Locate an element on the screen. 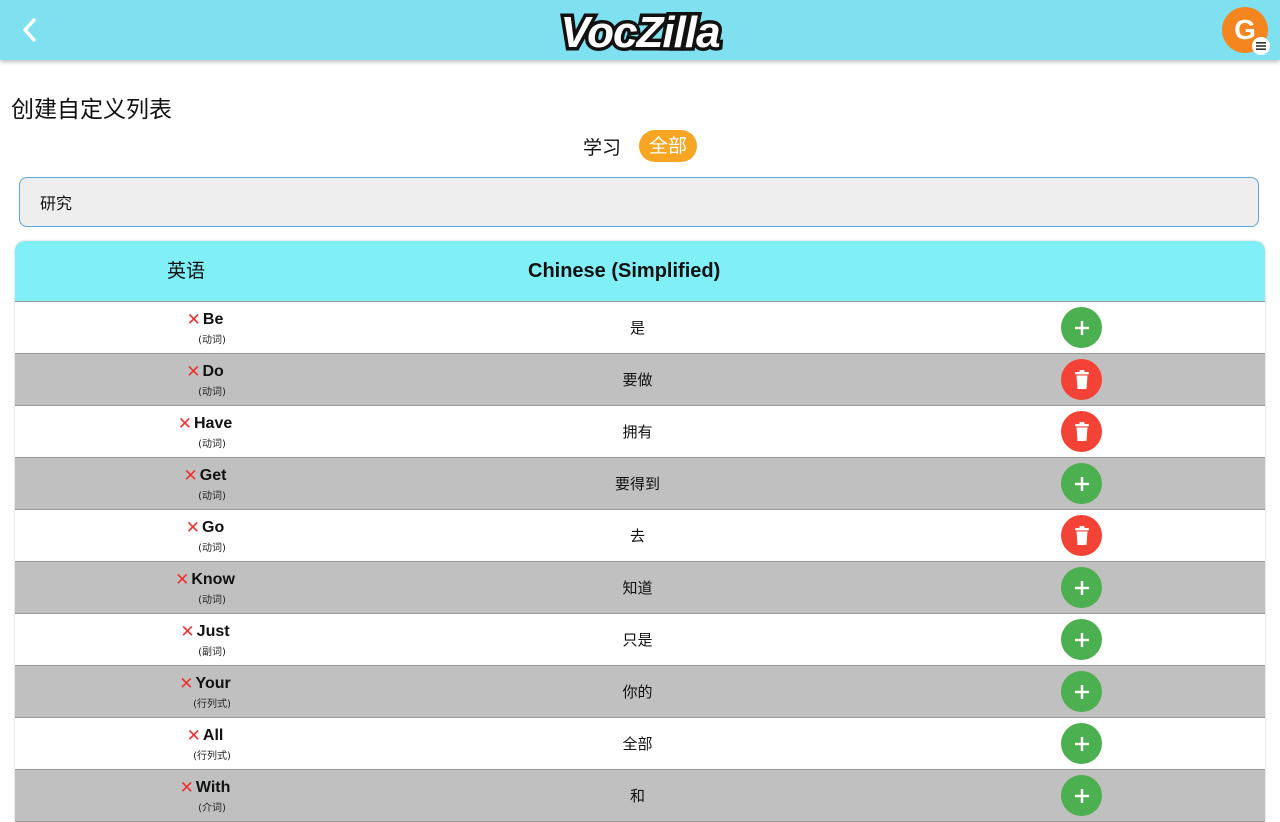 The height and width of the screenshot is (822, 1280). english-cell: ✕ Have (动词) is located at coordinates (205, 431).